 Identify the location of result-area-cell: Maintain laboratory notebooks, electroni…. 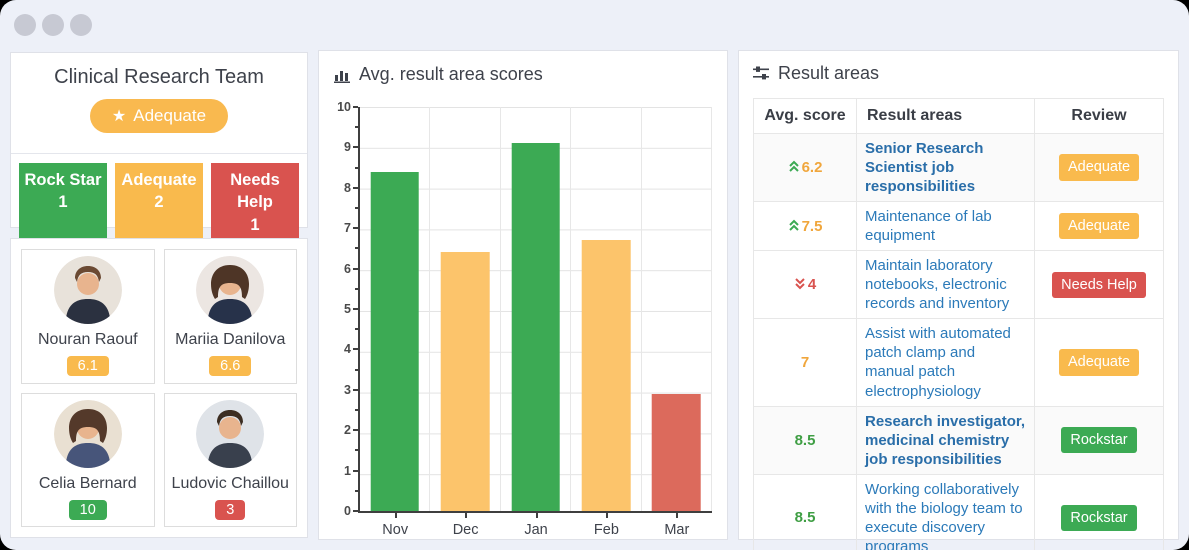
(945, 285).